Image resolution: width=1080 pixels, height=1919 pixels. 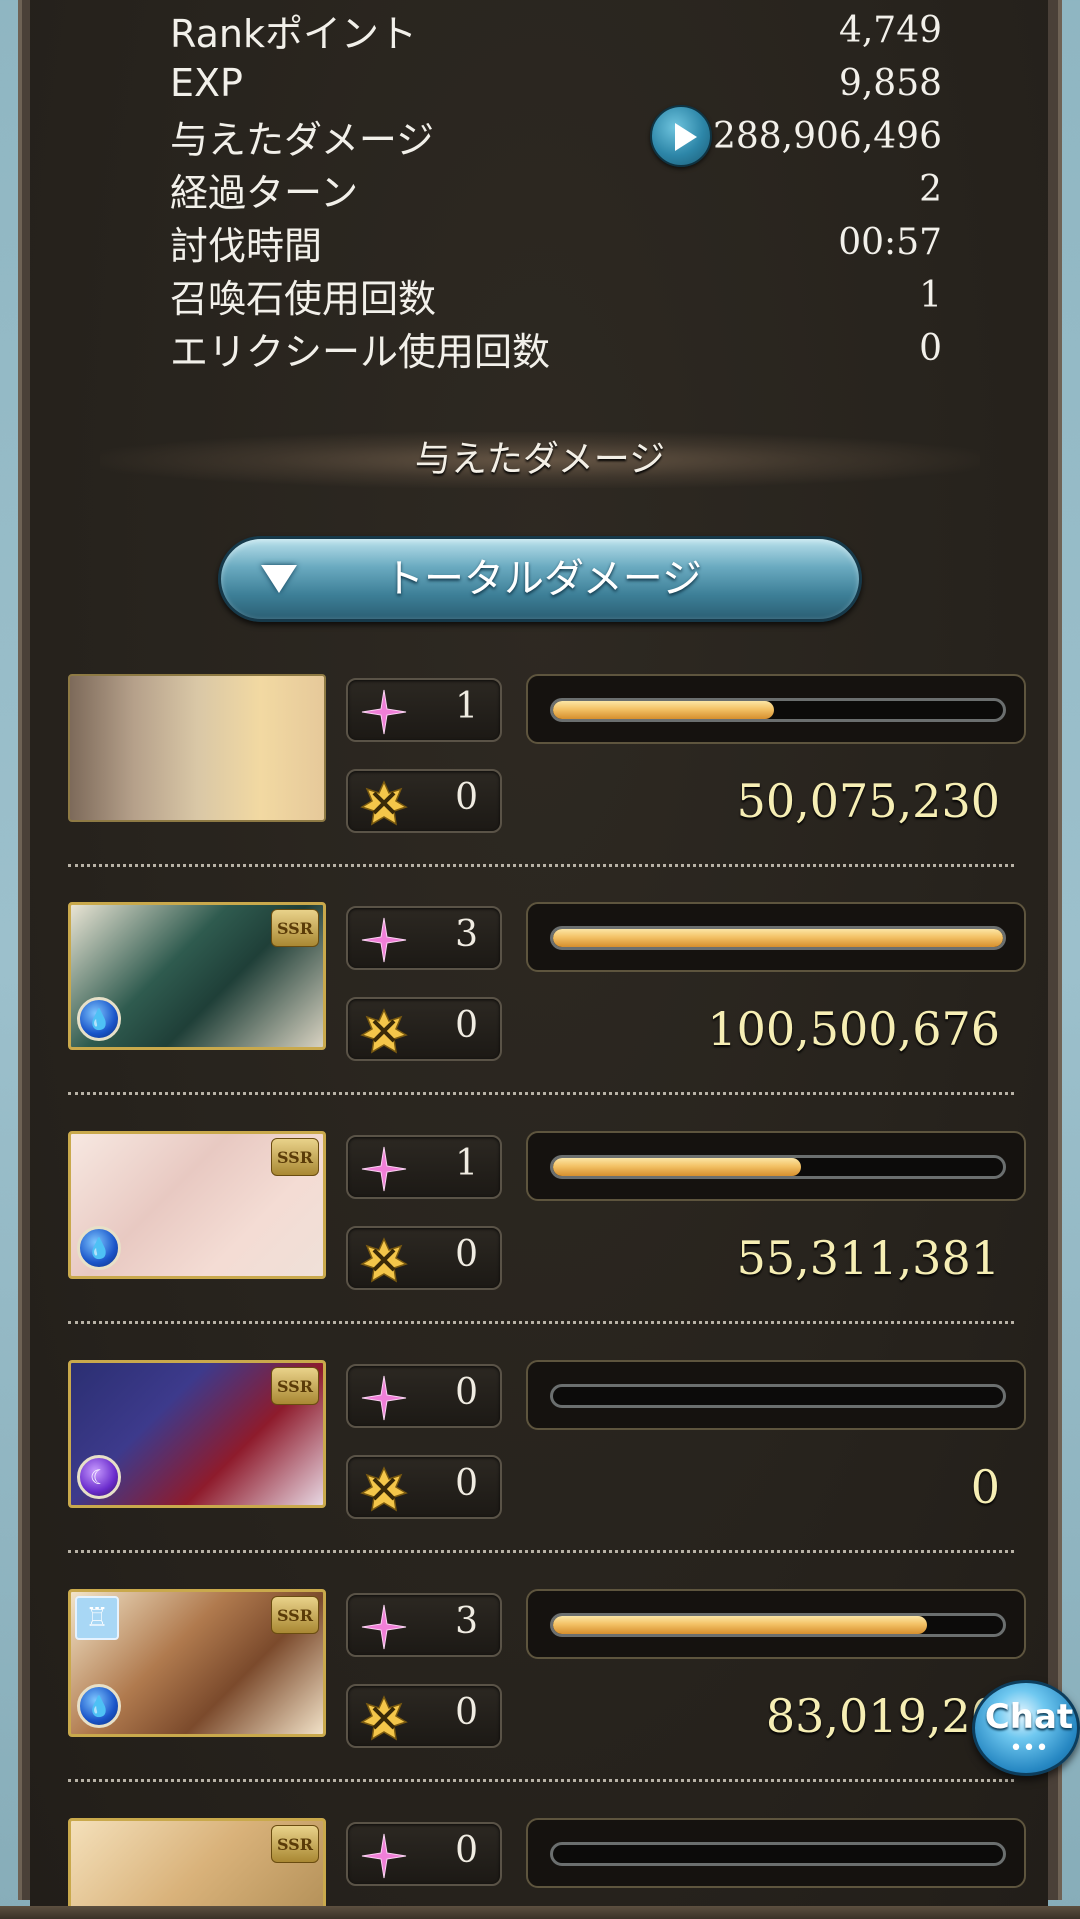 I want to click on stat-label: 与えたダメージ, so click(x=302, y=139).